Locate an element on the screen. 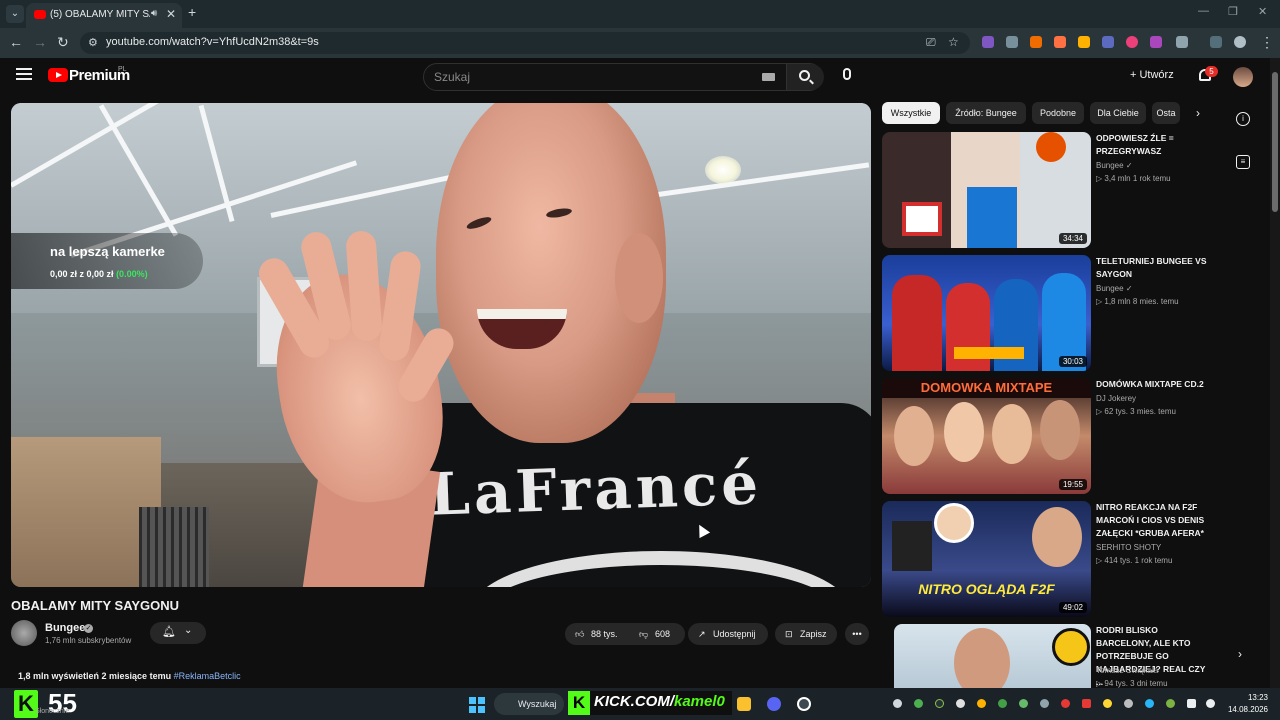  cast-icon: ⎚ is located at coordinates (931, 42).